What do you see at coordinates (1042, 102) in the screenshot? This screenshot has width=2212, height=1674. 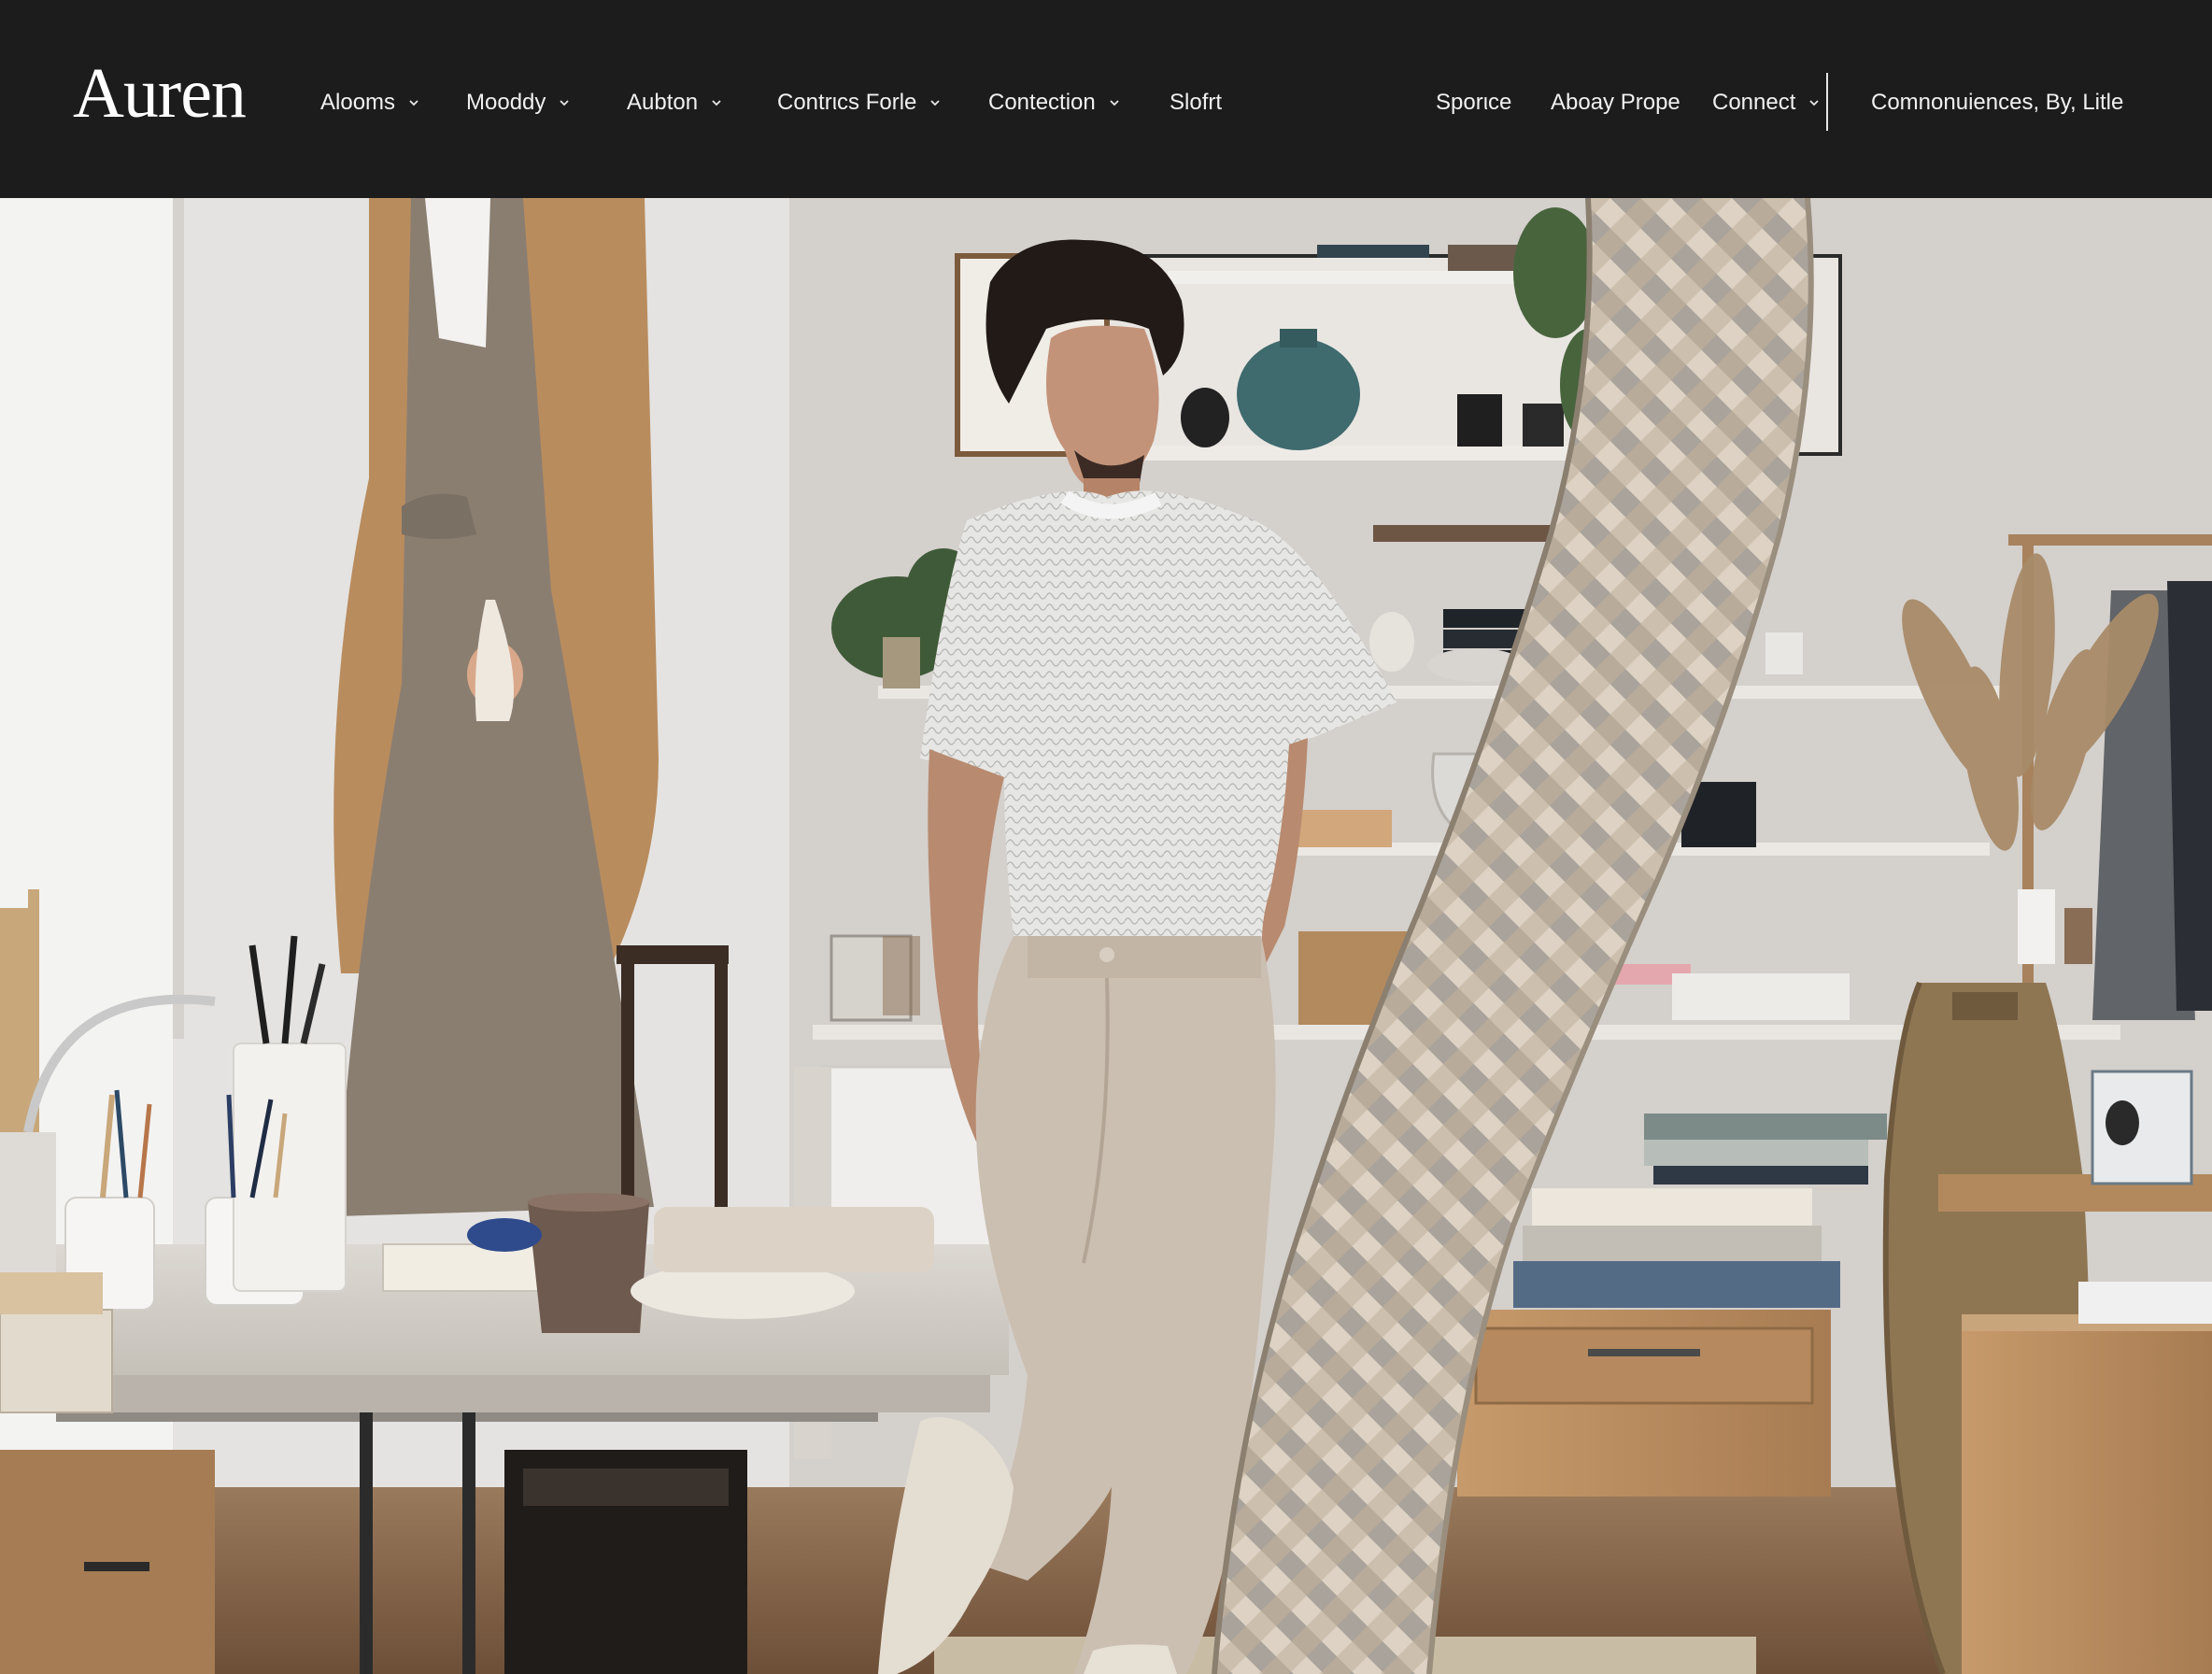 I see `nav-item-label: Contection` at bounding box center [1042, 102].